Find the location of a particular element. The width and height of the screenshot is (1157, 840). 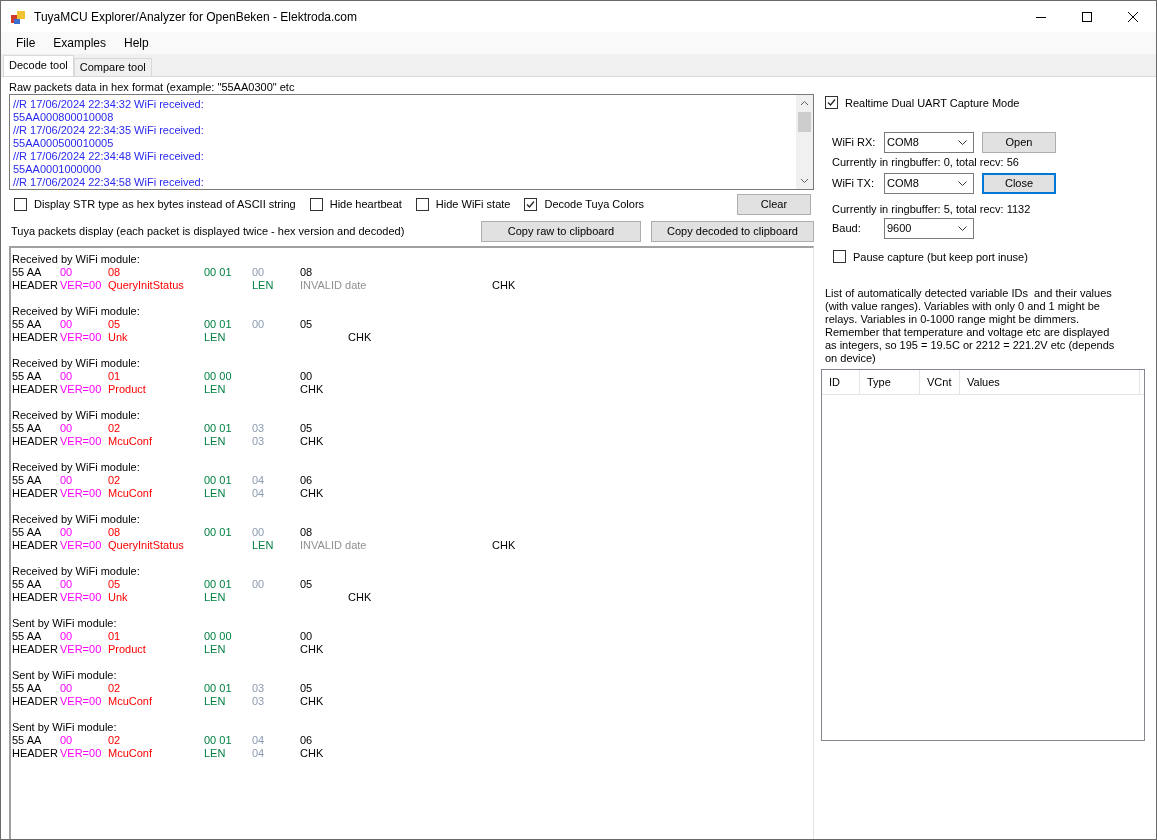

column-header: Values is located at coordinates (1050, 382).